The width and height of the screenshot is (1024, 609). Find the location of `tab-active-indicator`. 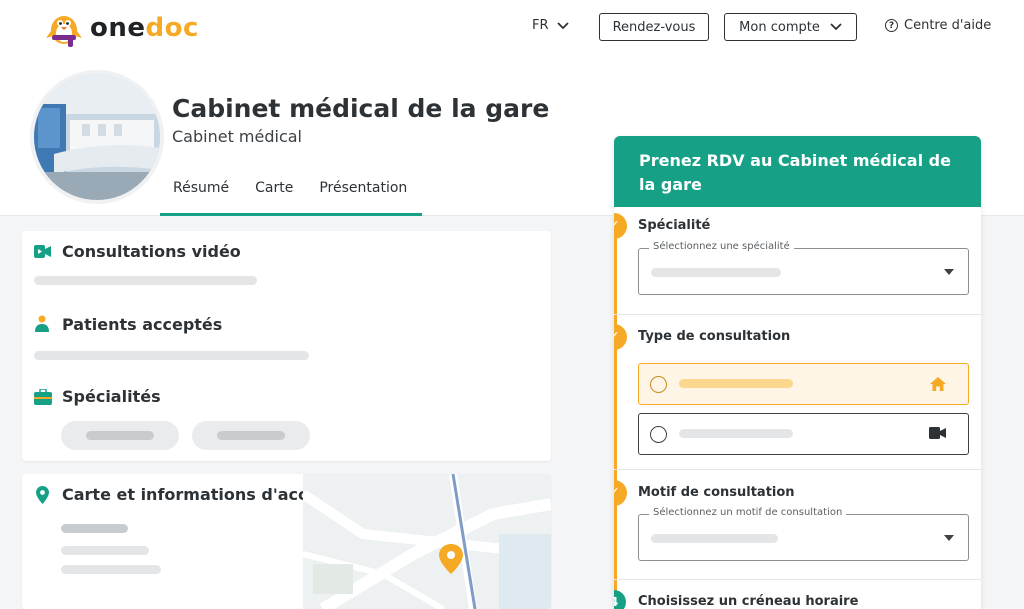

tab-active-indicator is located at coordinates (291, 214).